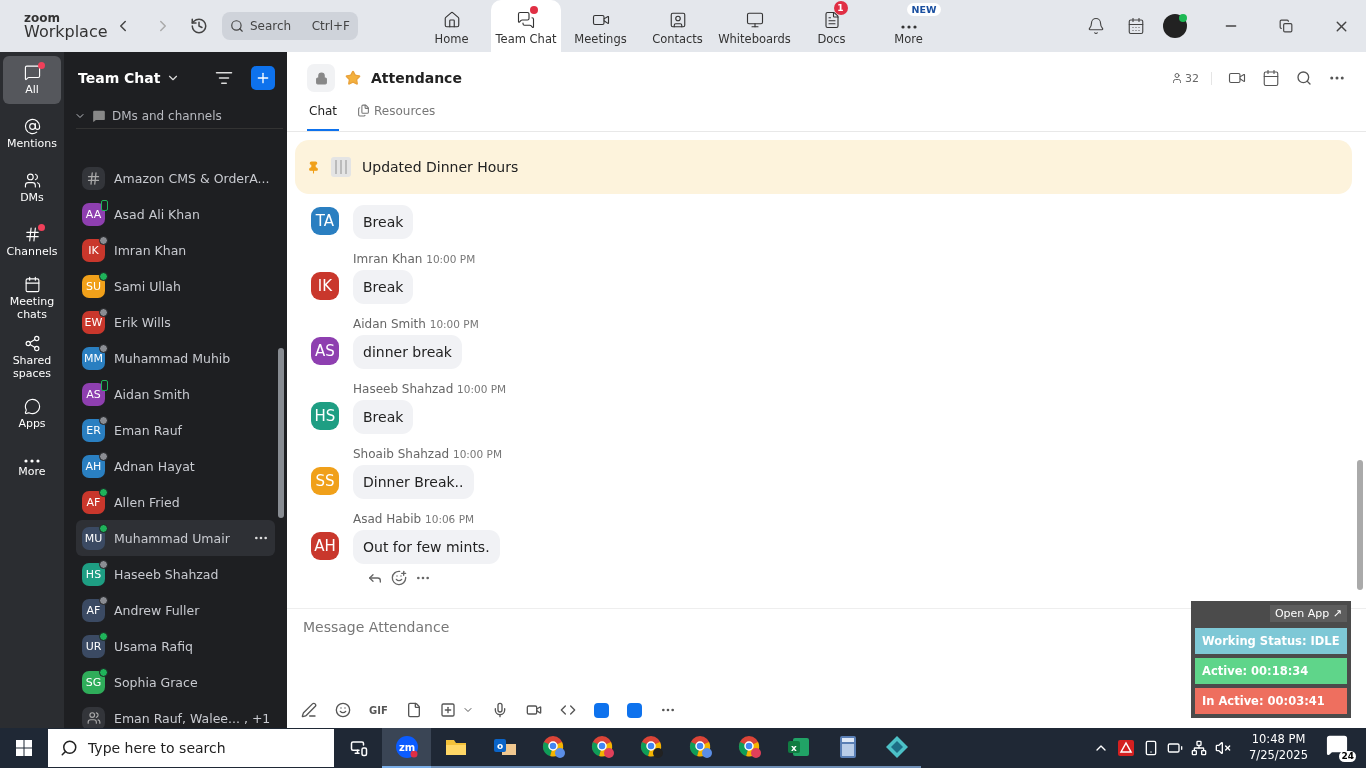 Image resolution: width=1366 pixels, height=768 pixels. What do you see at coordinates (364, 110) in the screenshot?
I see `files-icon` at bounding box center [364, 110].